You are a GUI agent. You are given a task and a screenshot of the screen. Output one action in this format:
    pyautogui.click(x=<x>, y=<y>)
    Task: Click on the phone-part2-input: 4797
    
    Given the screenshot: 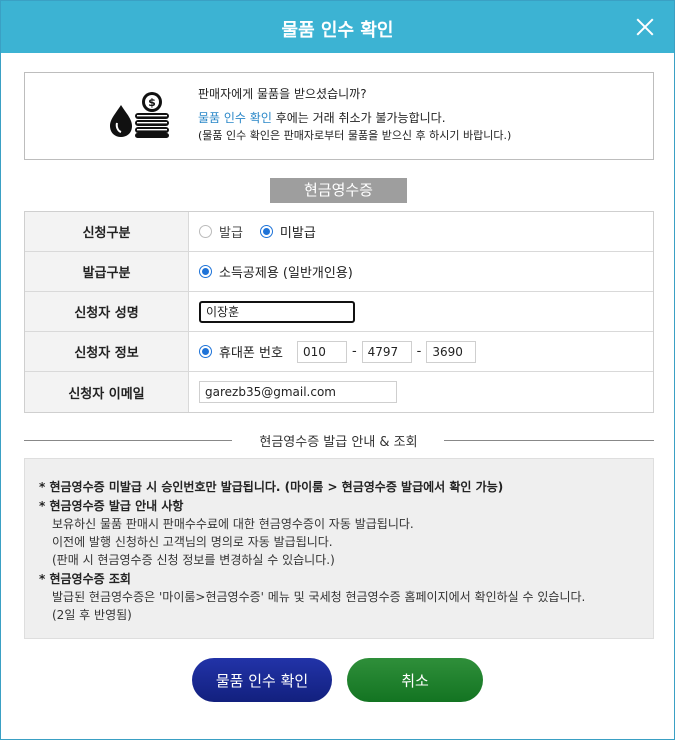 What is the action you would take?
    pyautogui.click(x=386, y=351)
    